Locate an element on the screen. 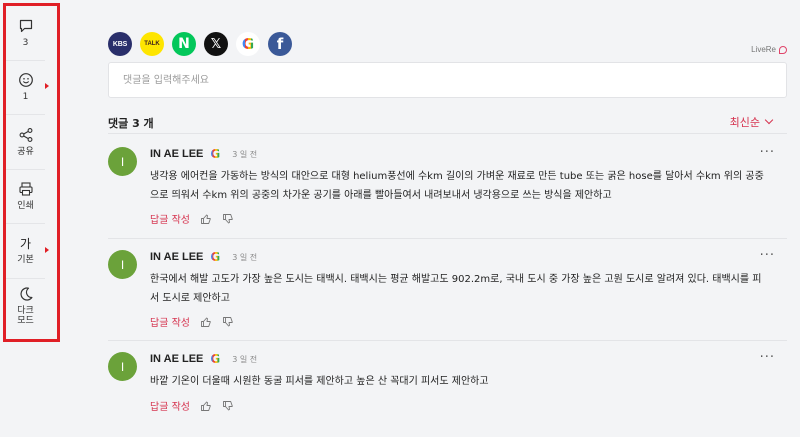 This screenshot has height=437, width=800. comment-icon is located at coordinates (25, 25).